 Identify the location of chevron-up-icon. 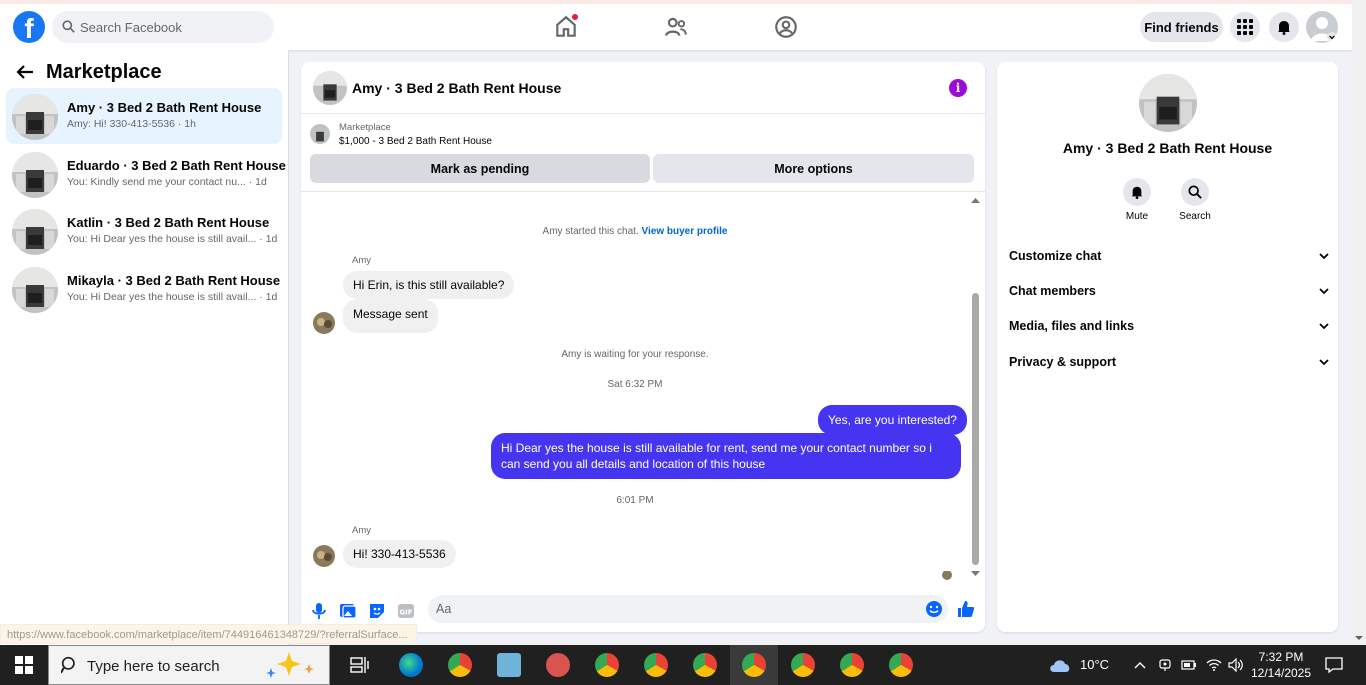
(1140, 665).